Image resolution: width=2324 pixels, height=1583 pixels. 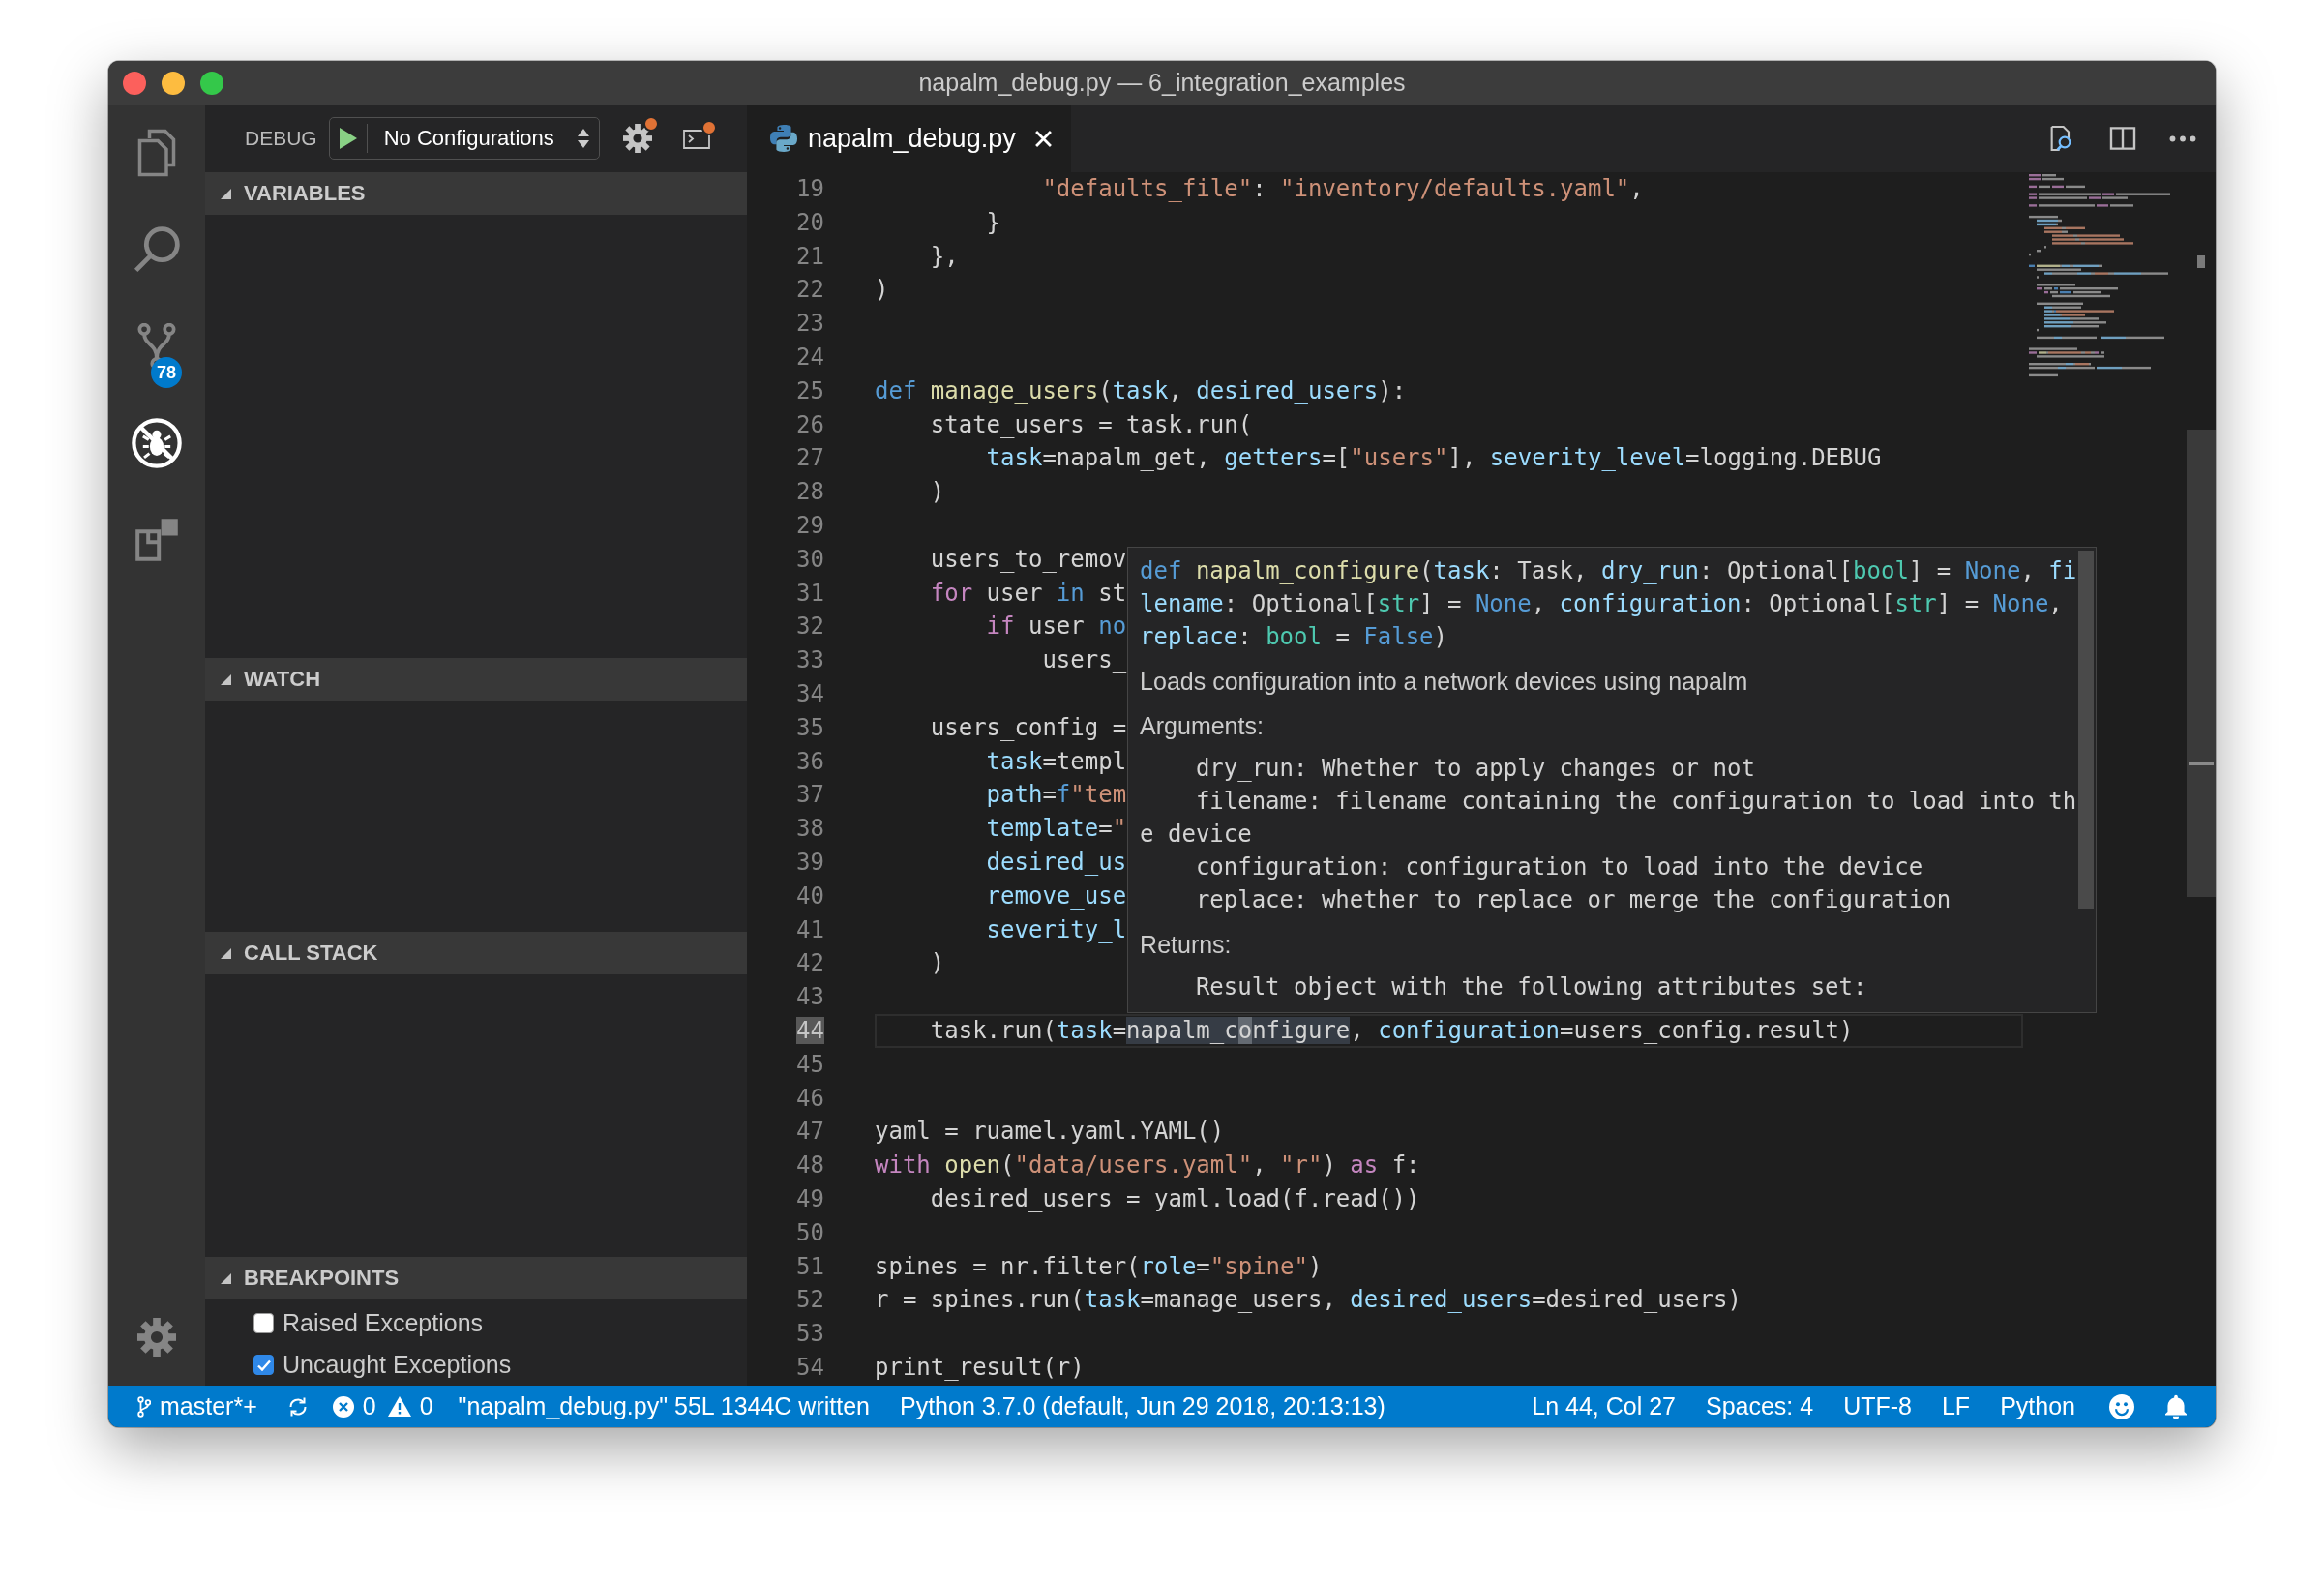 I want to click on code-line: state_users = task.run(, so click(x=1091, y=424).